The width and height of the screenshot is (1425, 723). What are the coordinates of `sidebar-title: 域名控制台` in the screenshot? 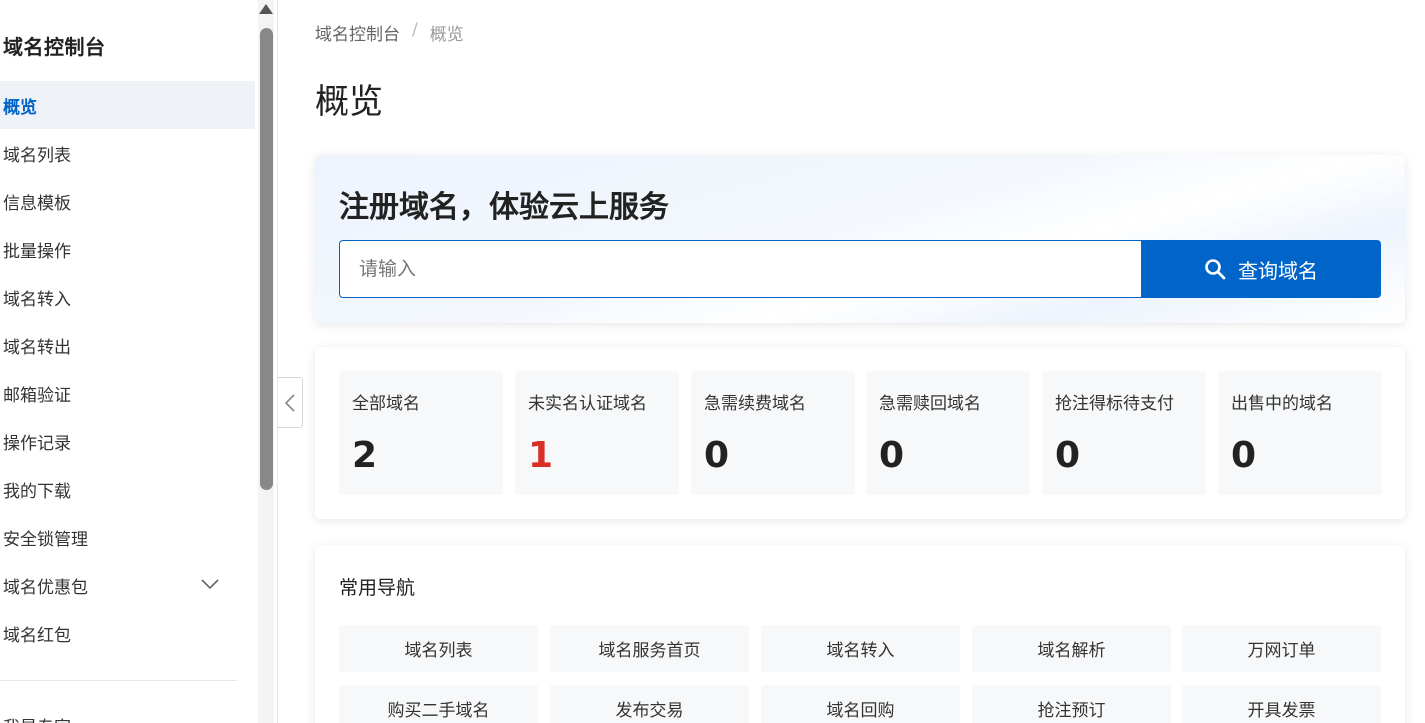 It's located at (54, 47).